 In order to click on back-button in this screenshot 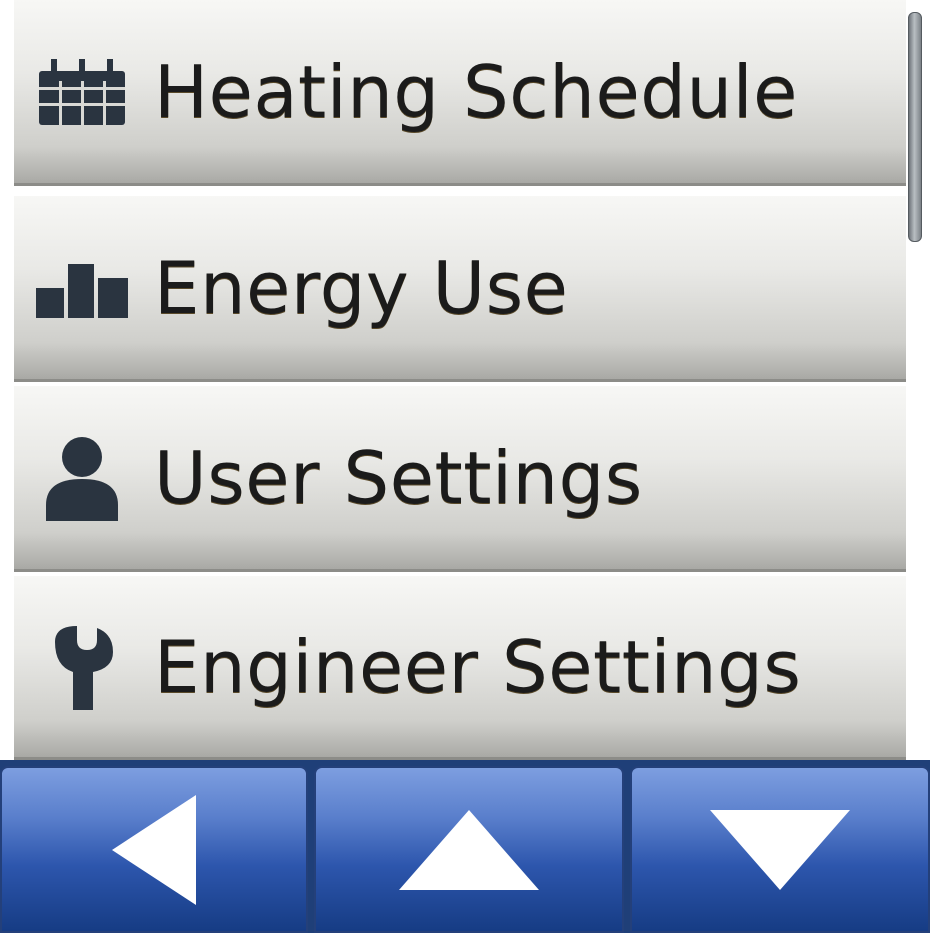, I will do `click(154, 849)`.